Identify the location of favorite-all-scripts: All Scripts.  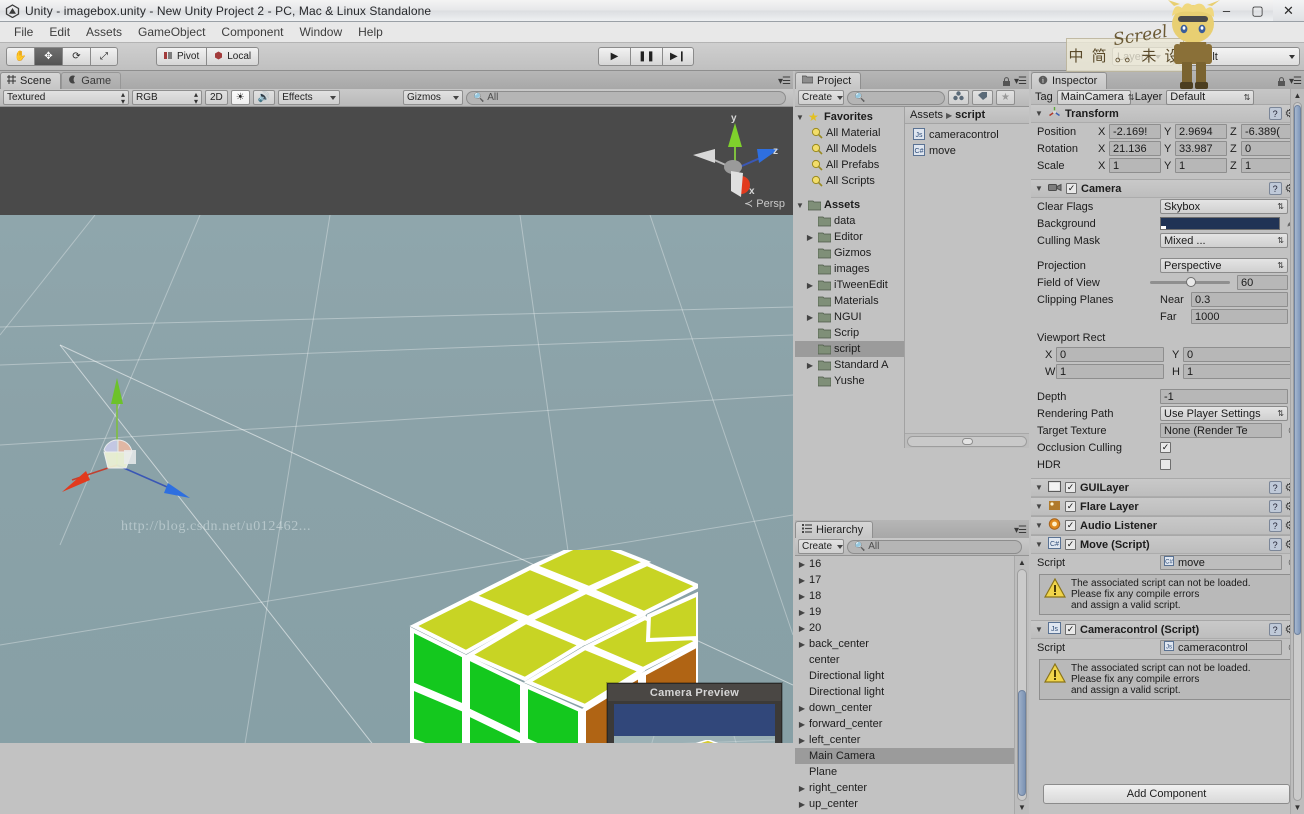
(849, 181).